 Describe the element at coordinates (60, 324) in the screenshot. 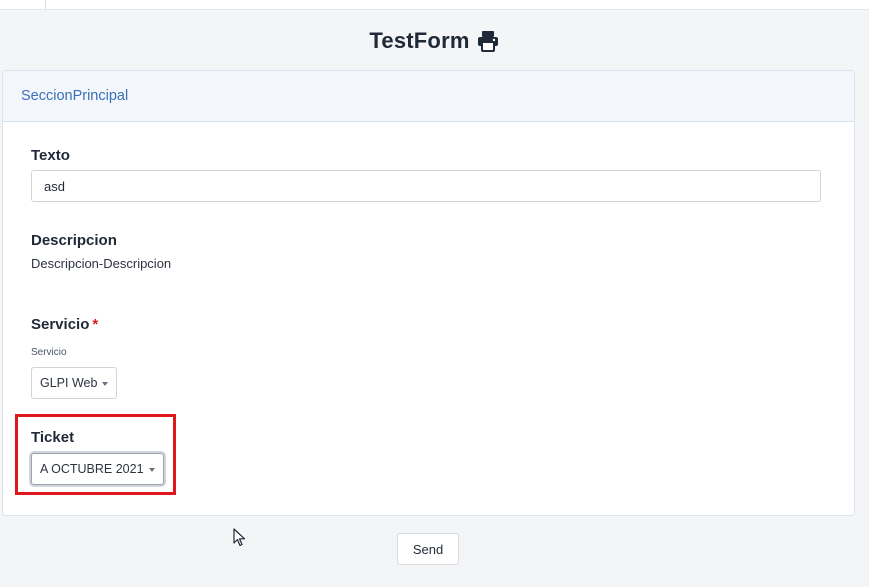

I see `servicio-label-text: Servicio` at that location.